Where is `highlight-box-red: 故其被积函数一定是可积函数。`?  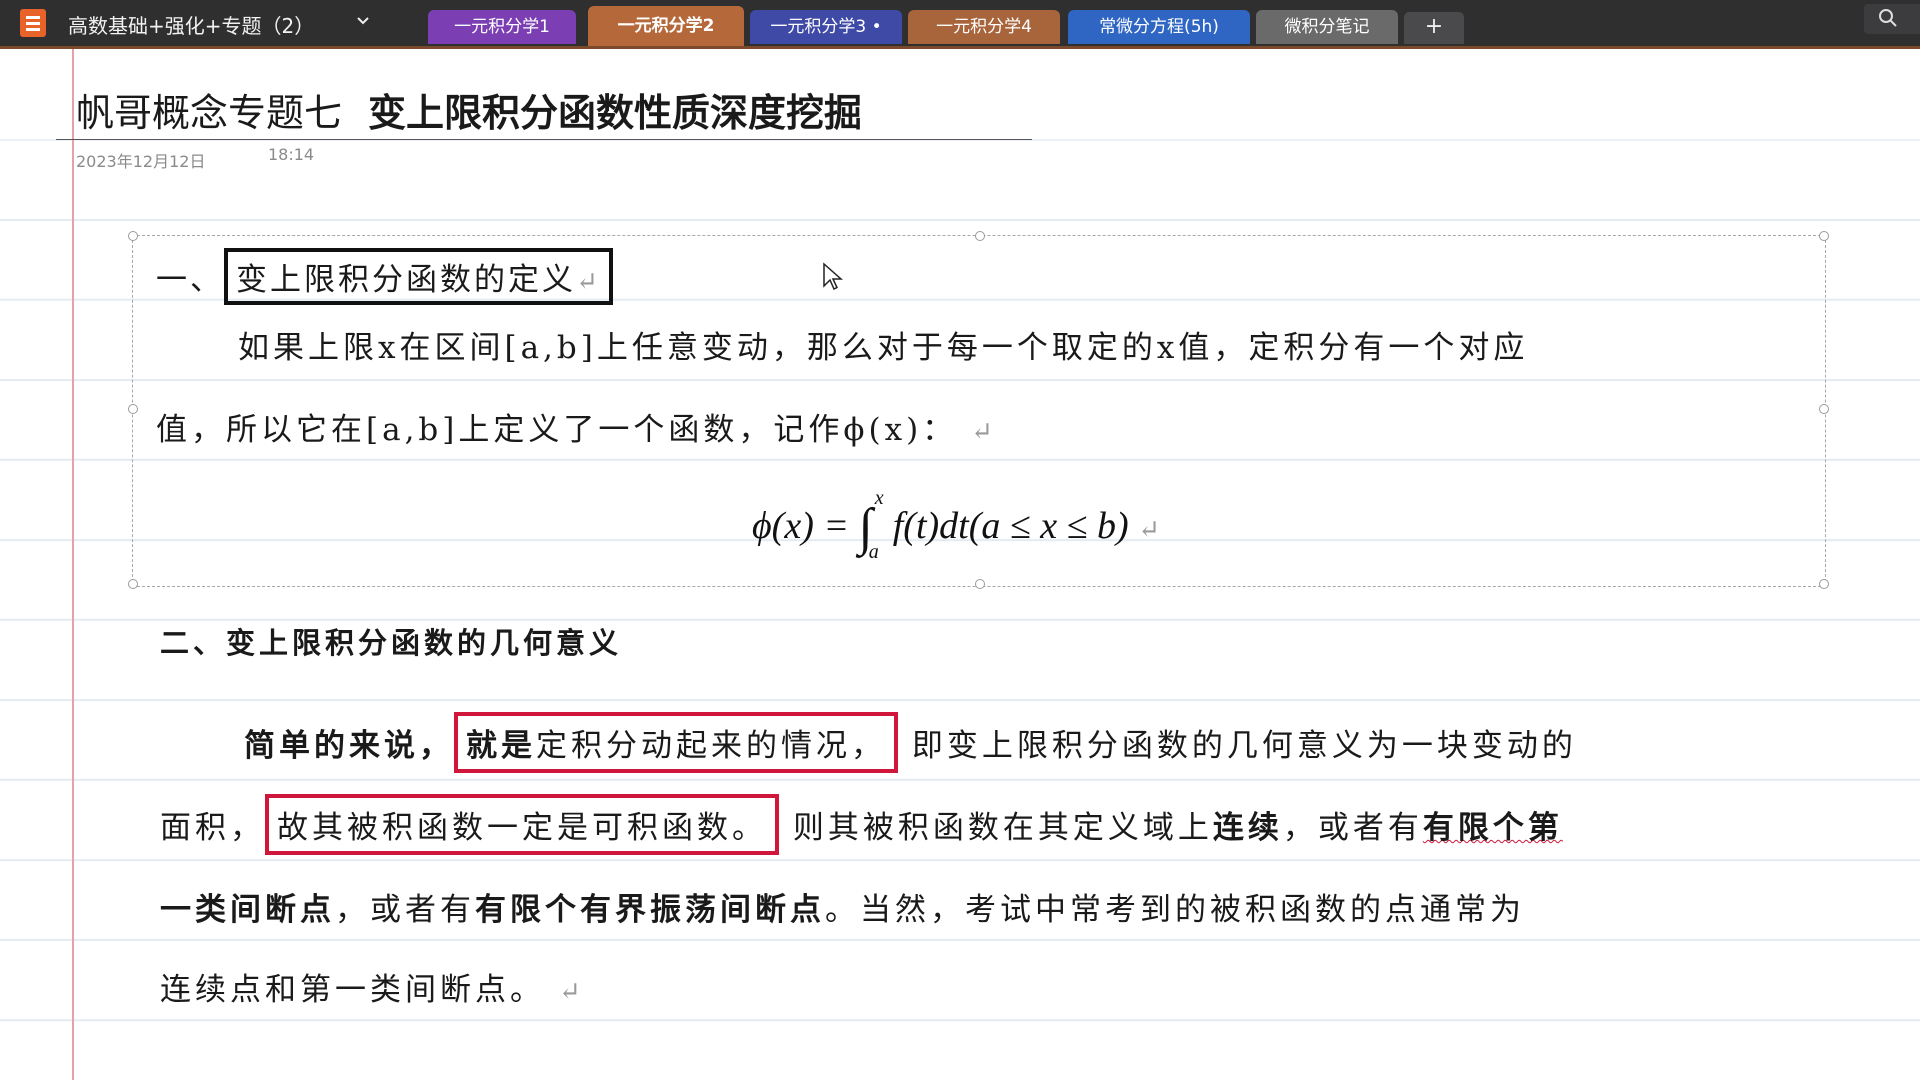
highlight-box-red: 故其被积函数一定是可积函数。 is located at coordinates (522, 824).